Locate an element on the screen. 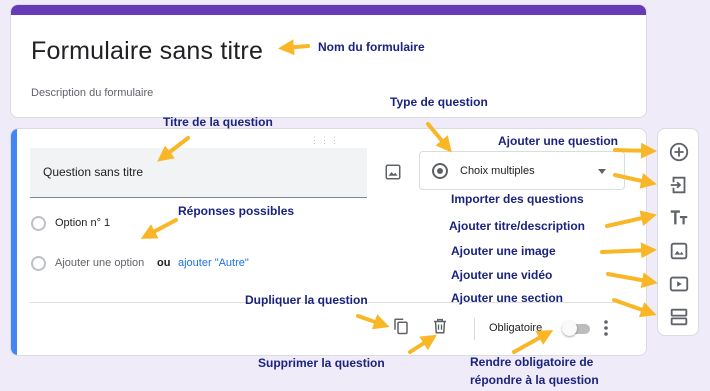 The width and height of the screenshot is (710, 391). add-option-radio-icon is located at coordinates (38, 263).